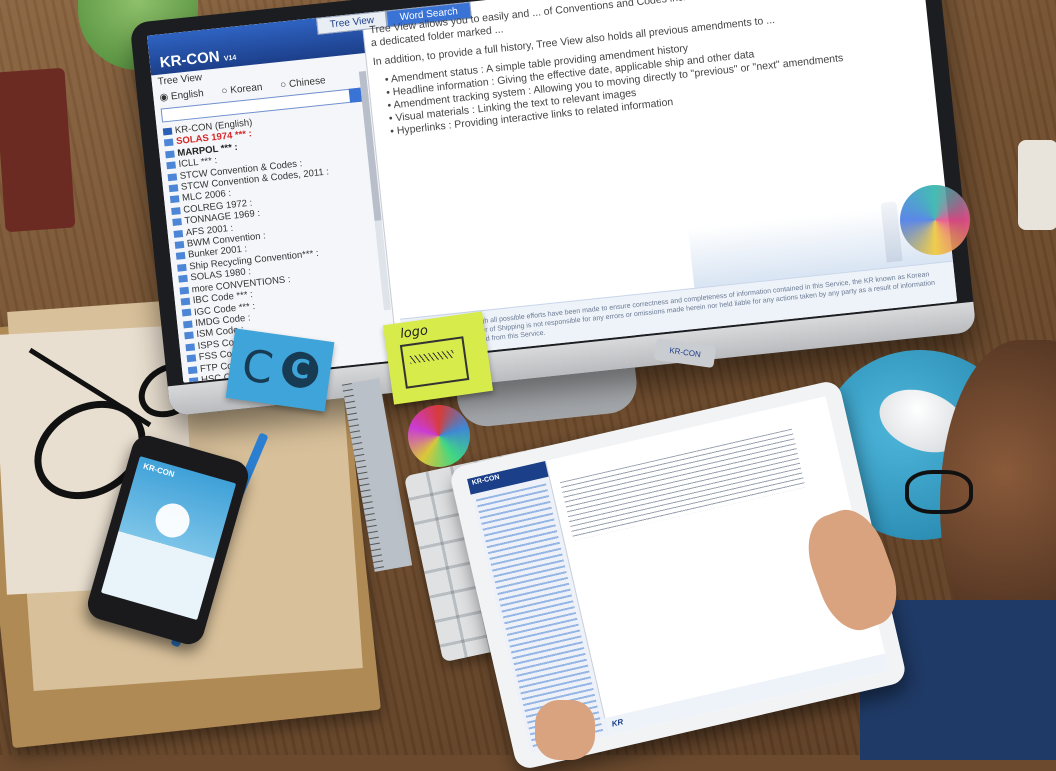 Image resolution: width=1056 pixels, height=771 pixels. What do you see at coordinates (1037, 185) in the screenshot?
I see `pencil-cup` at bounding box center [1037, 185].